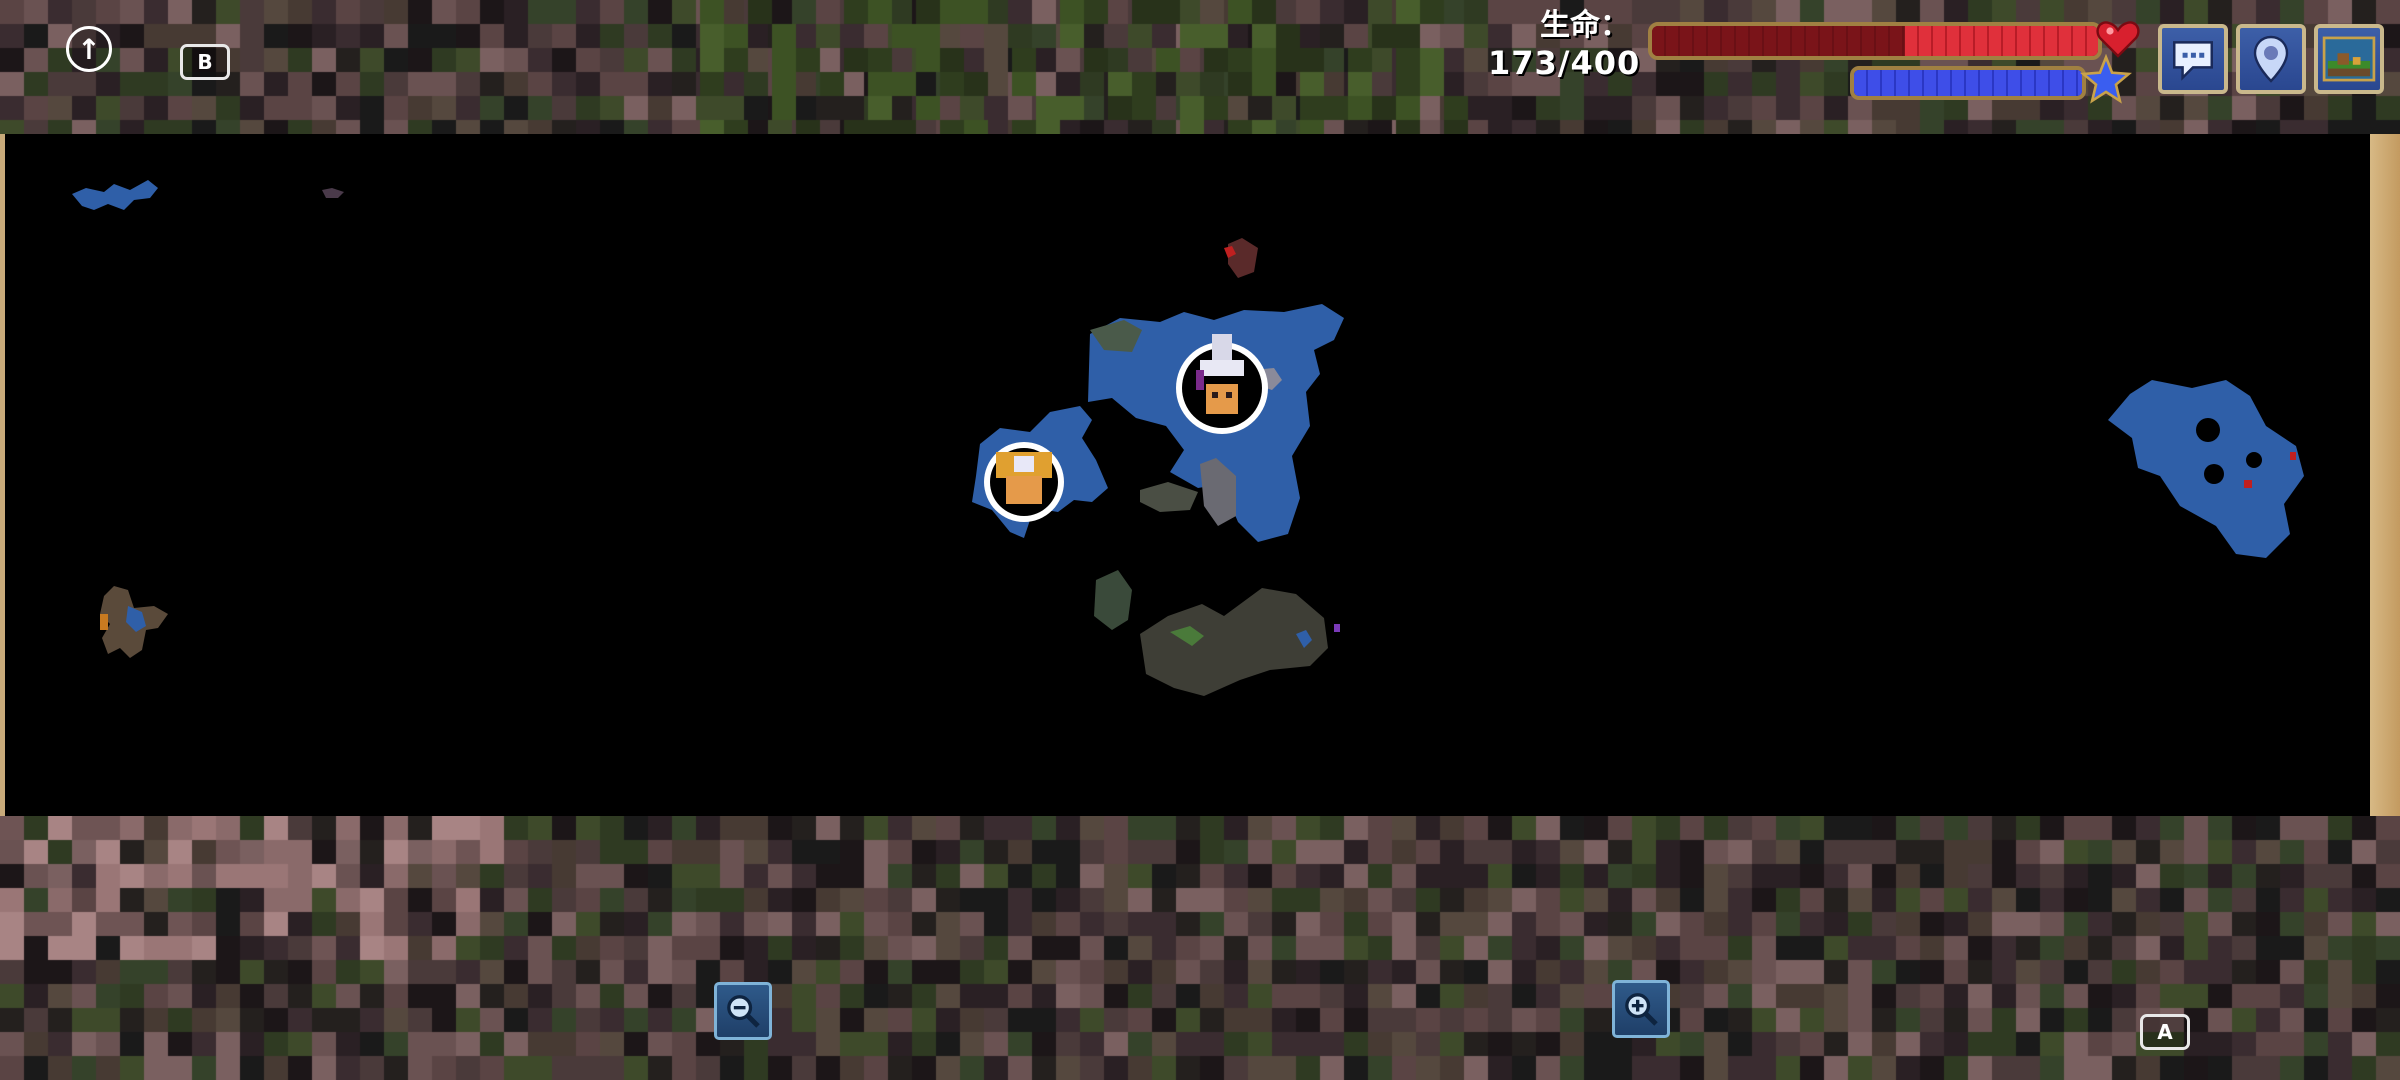  What do you see at coordinates (2385, 475) in the screenshot?
I see `map-border-right` at bounding box center [2385, 475].